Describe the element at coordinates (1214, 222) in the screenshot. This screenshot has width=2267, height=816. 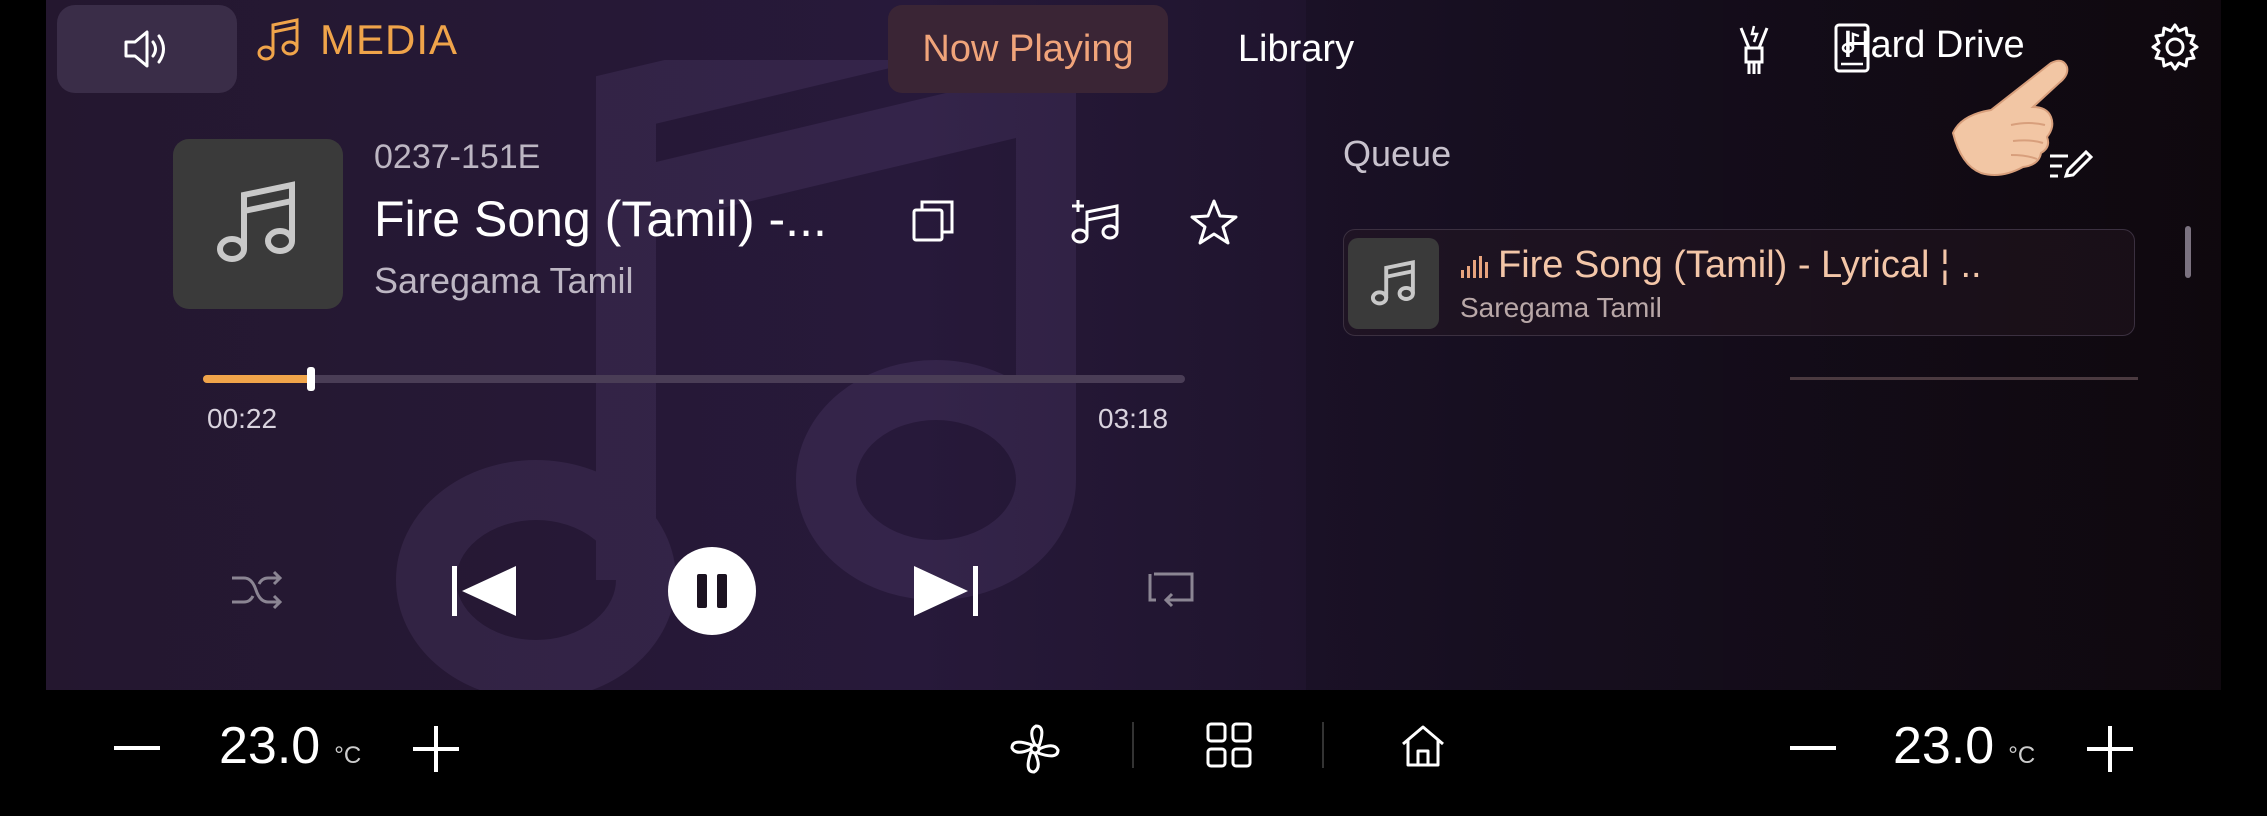
I see `favorite-star-icon` at that location.